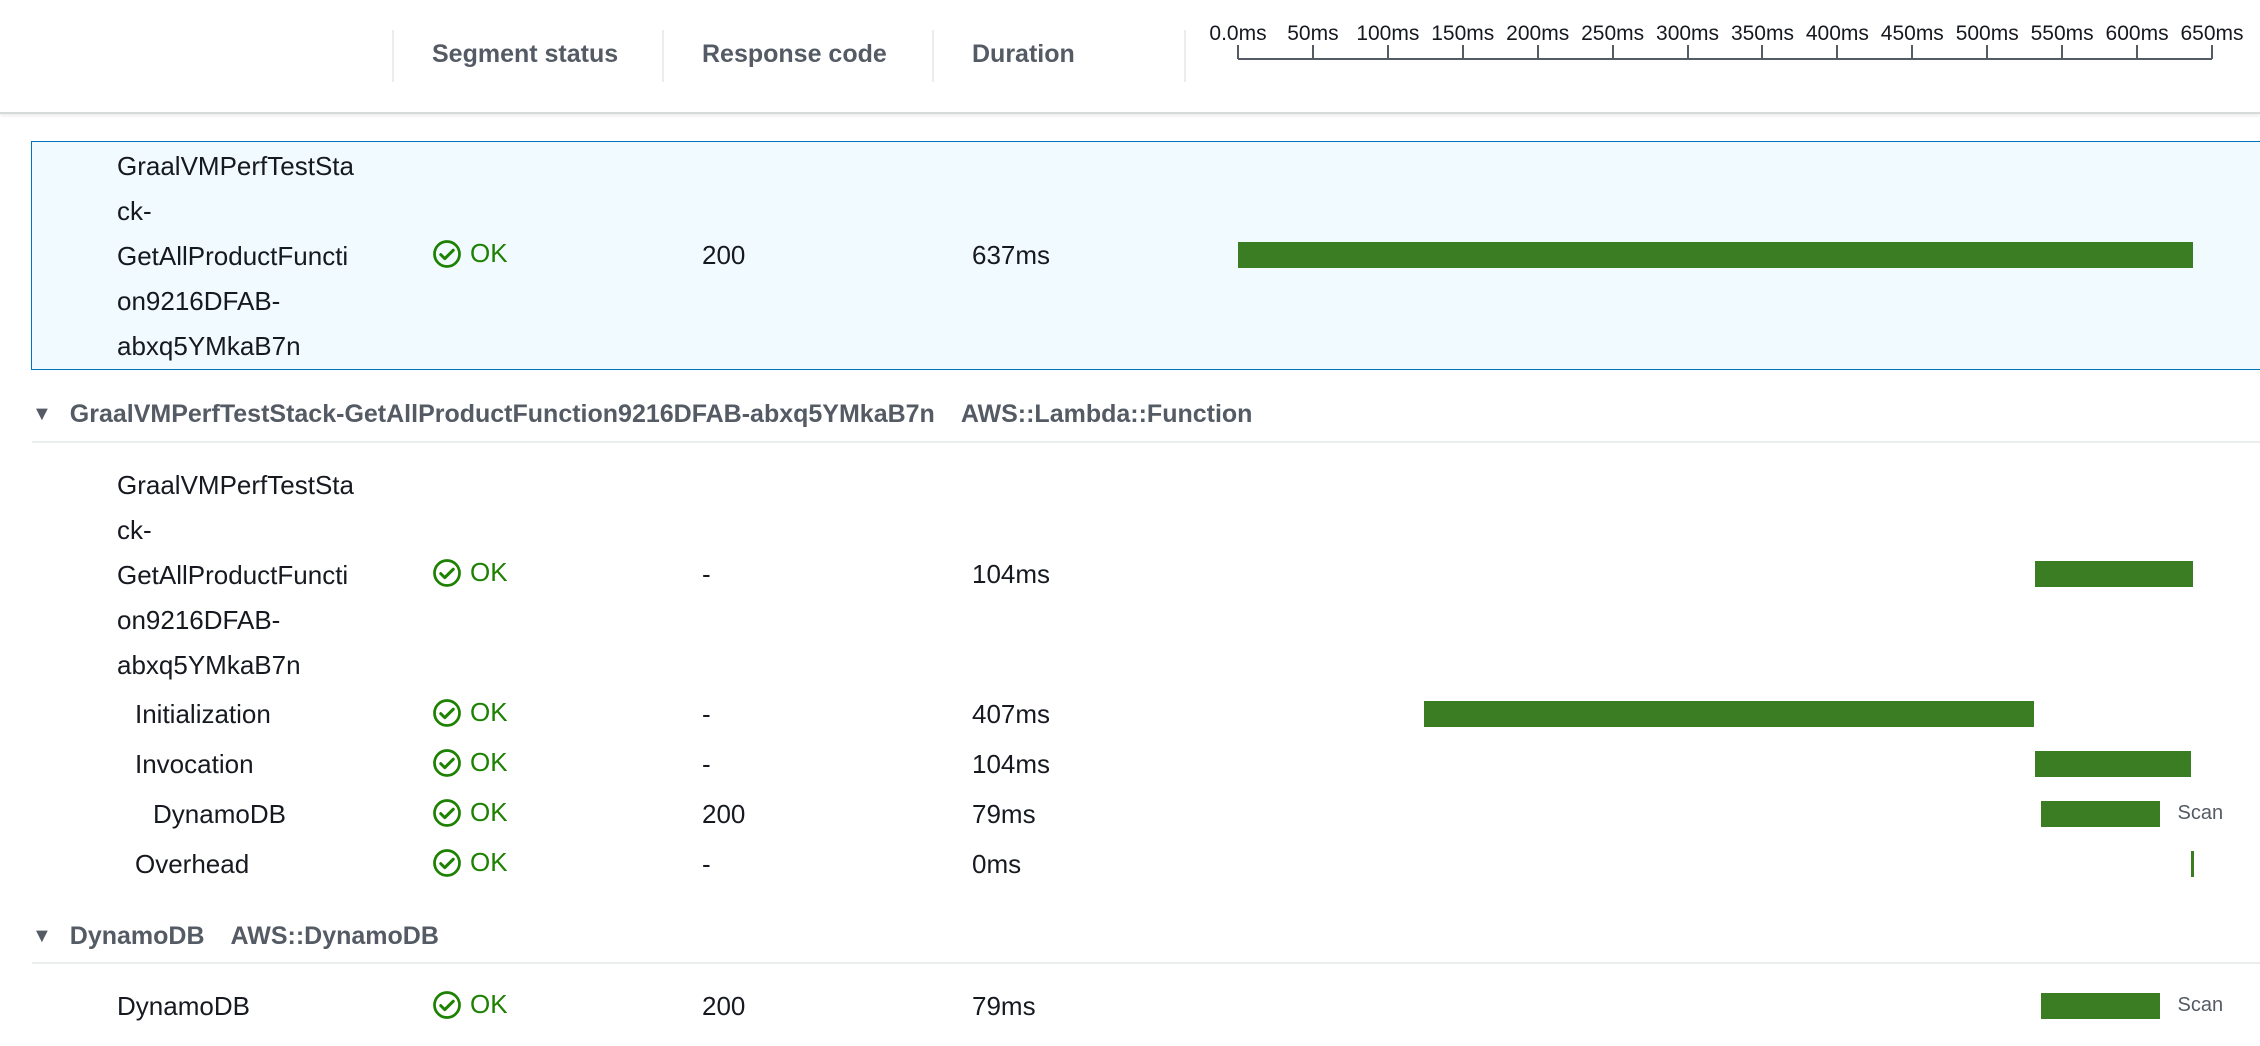 The width and height of the screenshot is (2260, 1046). Describe the element at coordinates (997, 864) in the screenshot. I see `duration: 0ms` at that location.